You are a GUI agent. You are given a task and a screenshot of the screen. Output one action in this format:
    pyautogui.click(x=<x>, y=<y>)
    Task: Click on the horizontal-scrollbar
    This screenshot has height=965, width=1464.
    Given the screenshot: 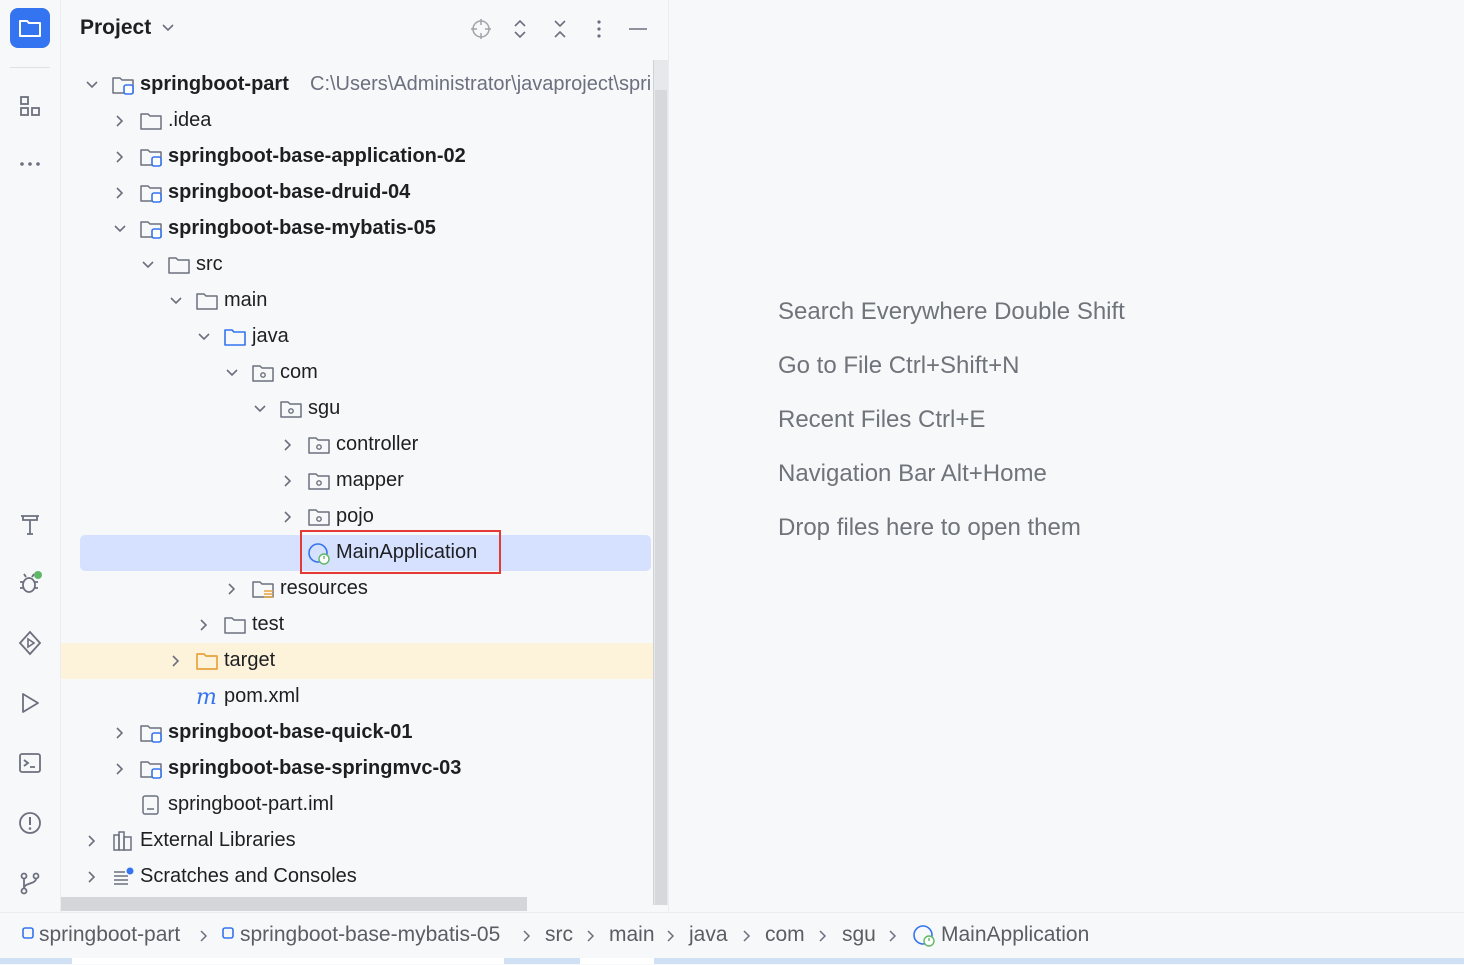 What is the action you would take?
    pyautogui.click(x=294, y=904)
    